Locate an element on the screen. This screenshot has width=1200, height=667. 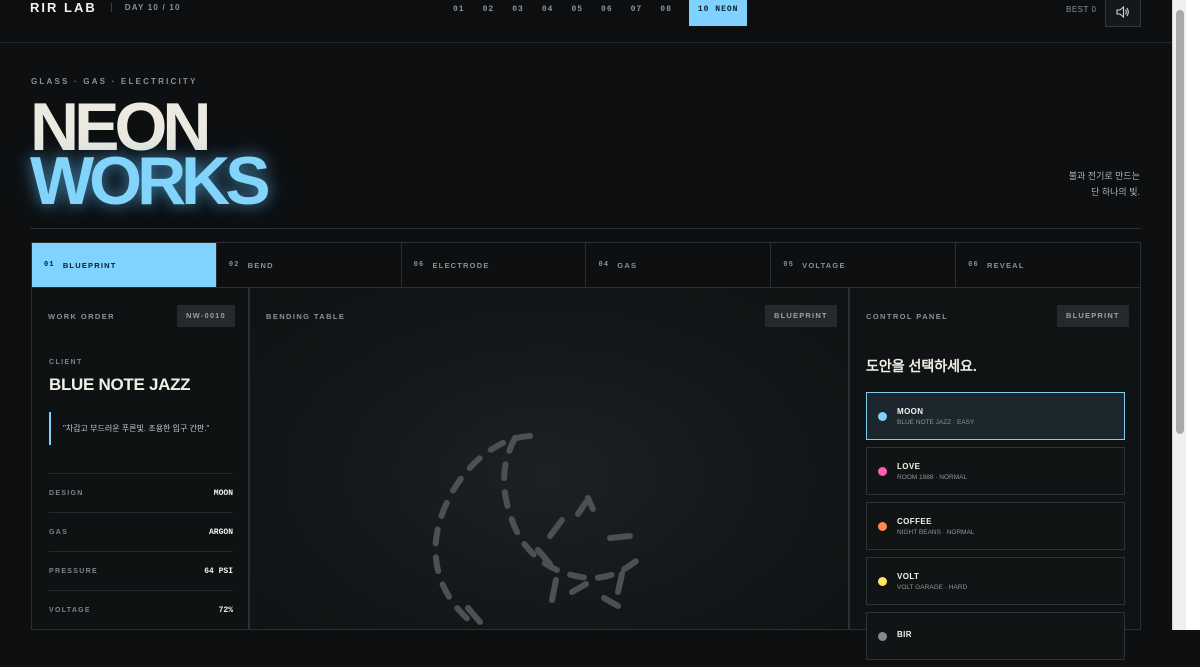
spec-value: ARGON is located at coordinates (220, 532).